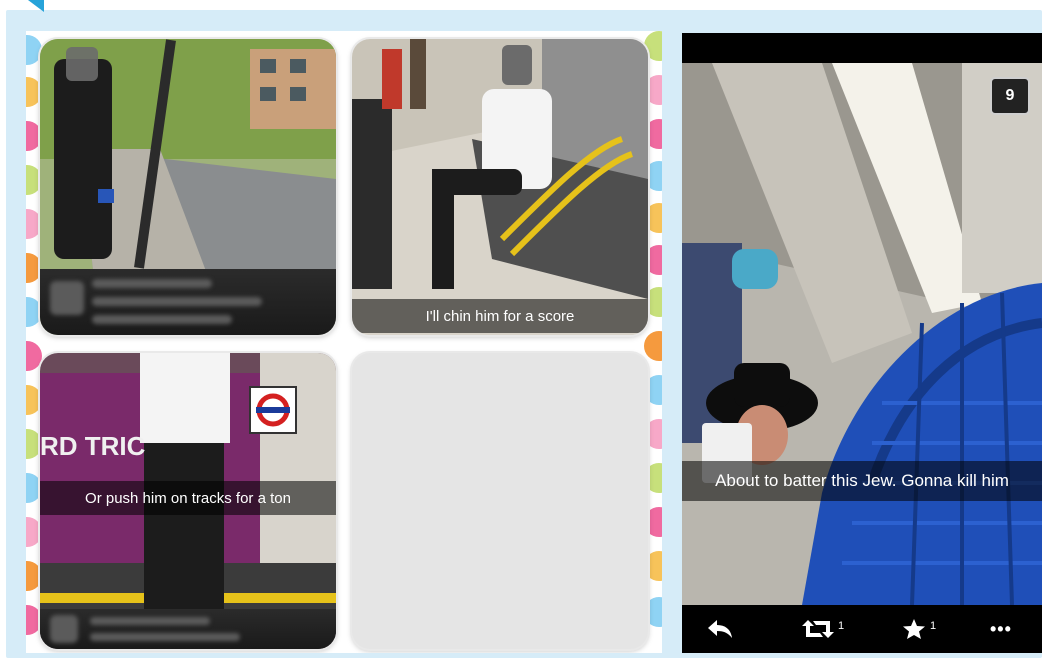  What do you see at coordinates (862, 481) in the screenshot?
I see `photo-caption: About to batter this Jew. Gonna kill him` at bounding box center [862, 481].